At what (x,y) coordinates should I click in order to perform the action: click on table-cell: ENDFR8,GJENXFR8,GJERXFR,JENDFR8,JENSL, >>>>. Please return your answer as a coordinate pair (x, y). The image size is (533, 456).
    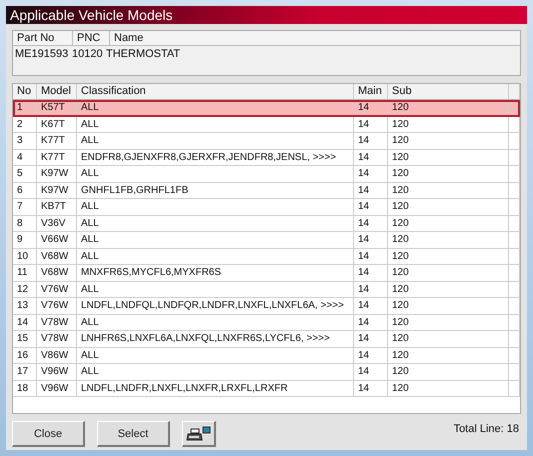
    Looking at the image, I should click on (215, 158).